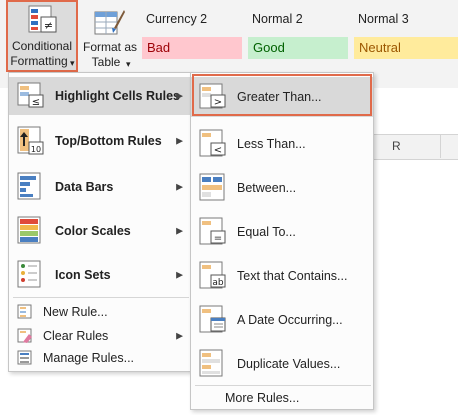 The height and width of the screenshot is (415, 458). I want to click on menu-label: Clear Rules, so click(76, 336).